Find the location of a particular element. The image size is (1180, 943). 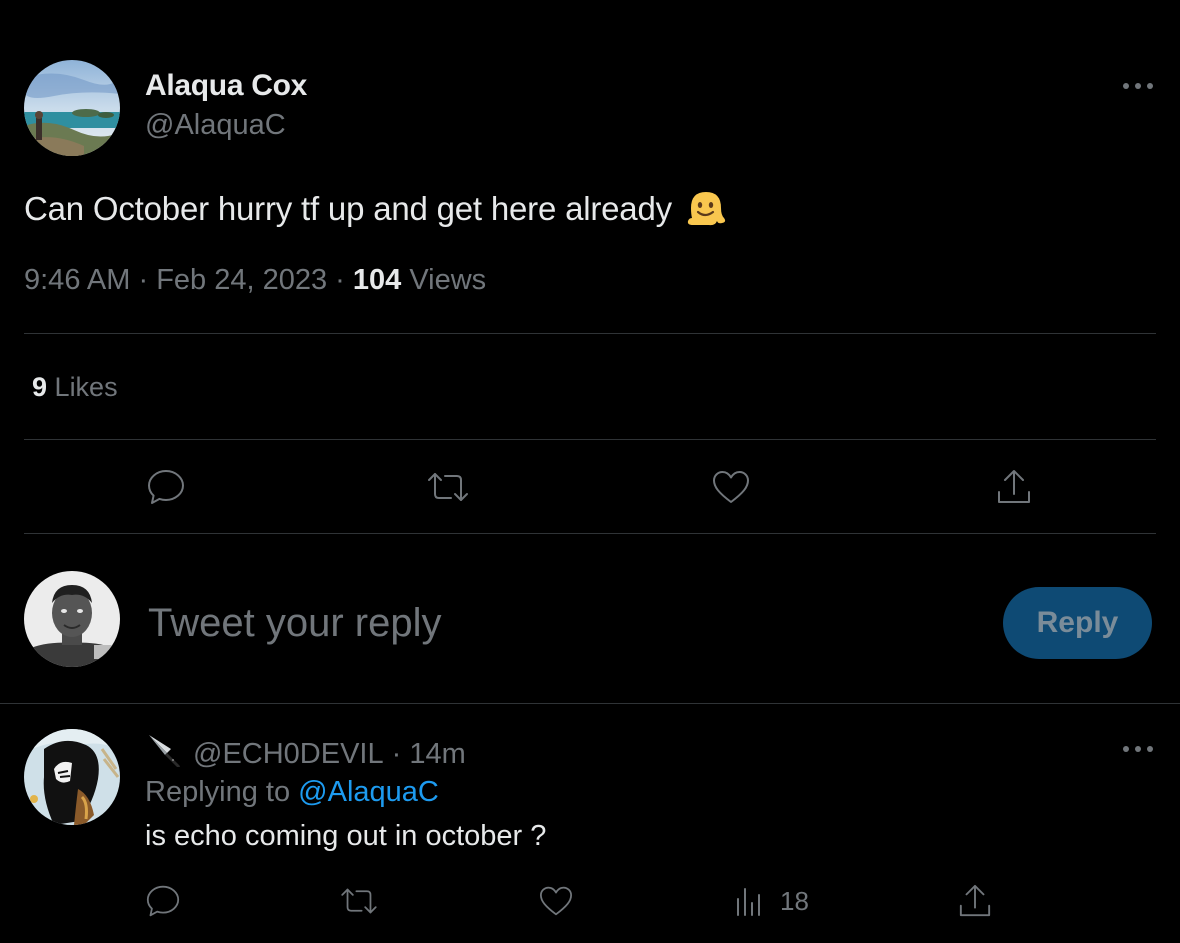

reply-like-button is located at coordinates (556, 901).